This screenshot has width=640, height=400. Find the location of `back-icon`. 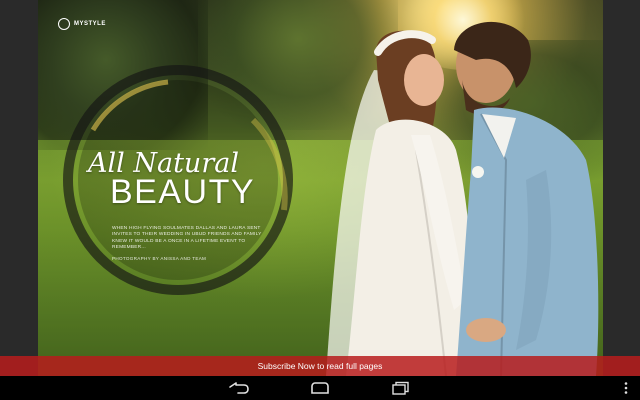

back-icon is located at coordinates (239, 388).